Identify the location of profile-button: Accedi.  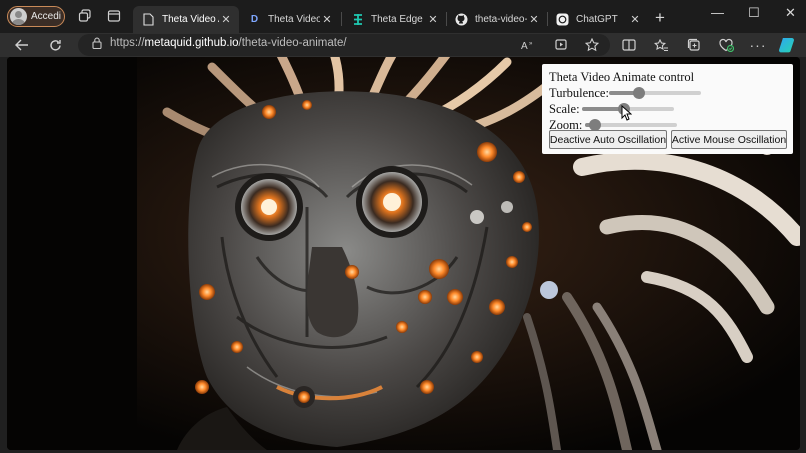
(36, 16).